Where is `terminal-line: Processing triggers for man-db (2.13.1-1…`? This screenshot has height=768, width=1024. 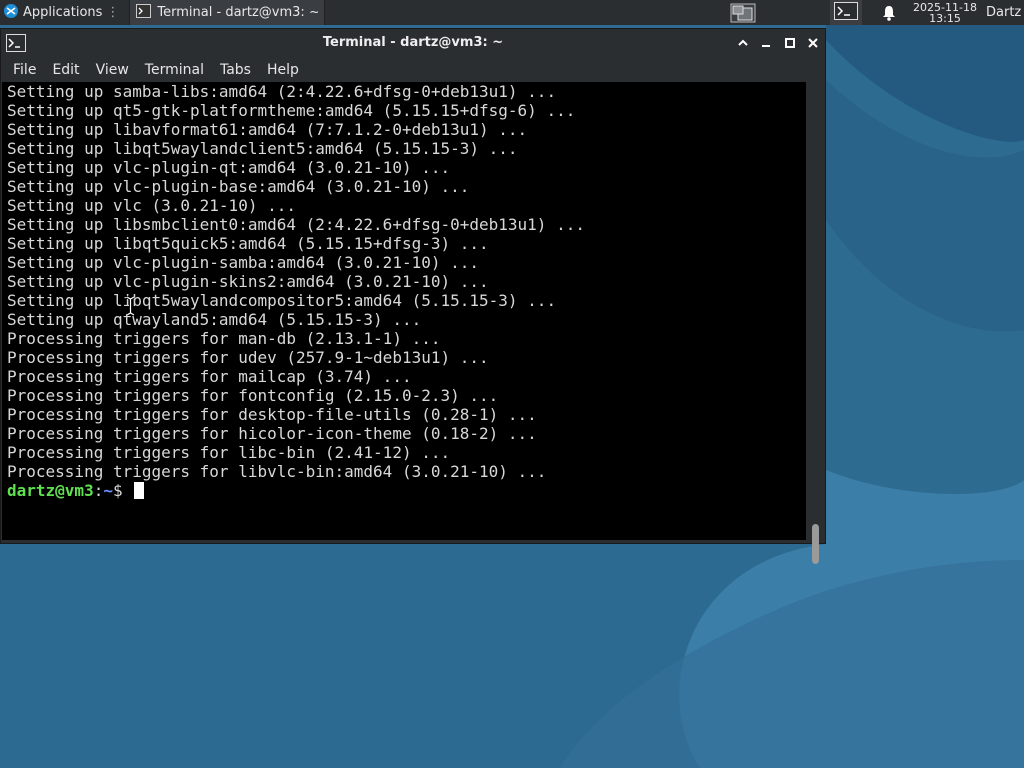
terminal-line: Processing triggers for man-db (2.13.1-1… is located at coordinates (224, 338).